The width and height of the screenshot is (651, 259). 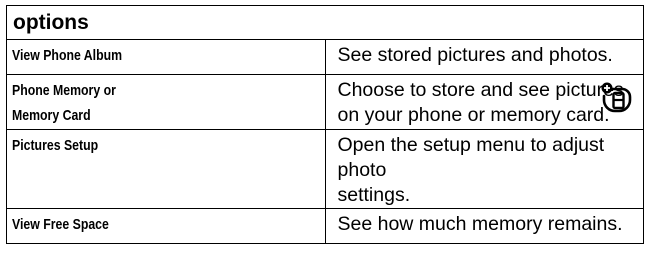 What do you see at coordinates (166, 57) in the screenshot?
I see `option-name-cell: View Phone Album` at bounding box center [166, 57].